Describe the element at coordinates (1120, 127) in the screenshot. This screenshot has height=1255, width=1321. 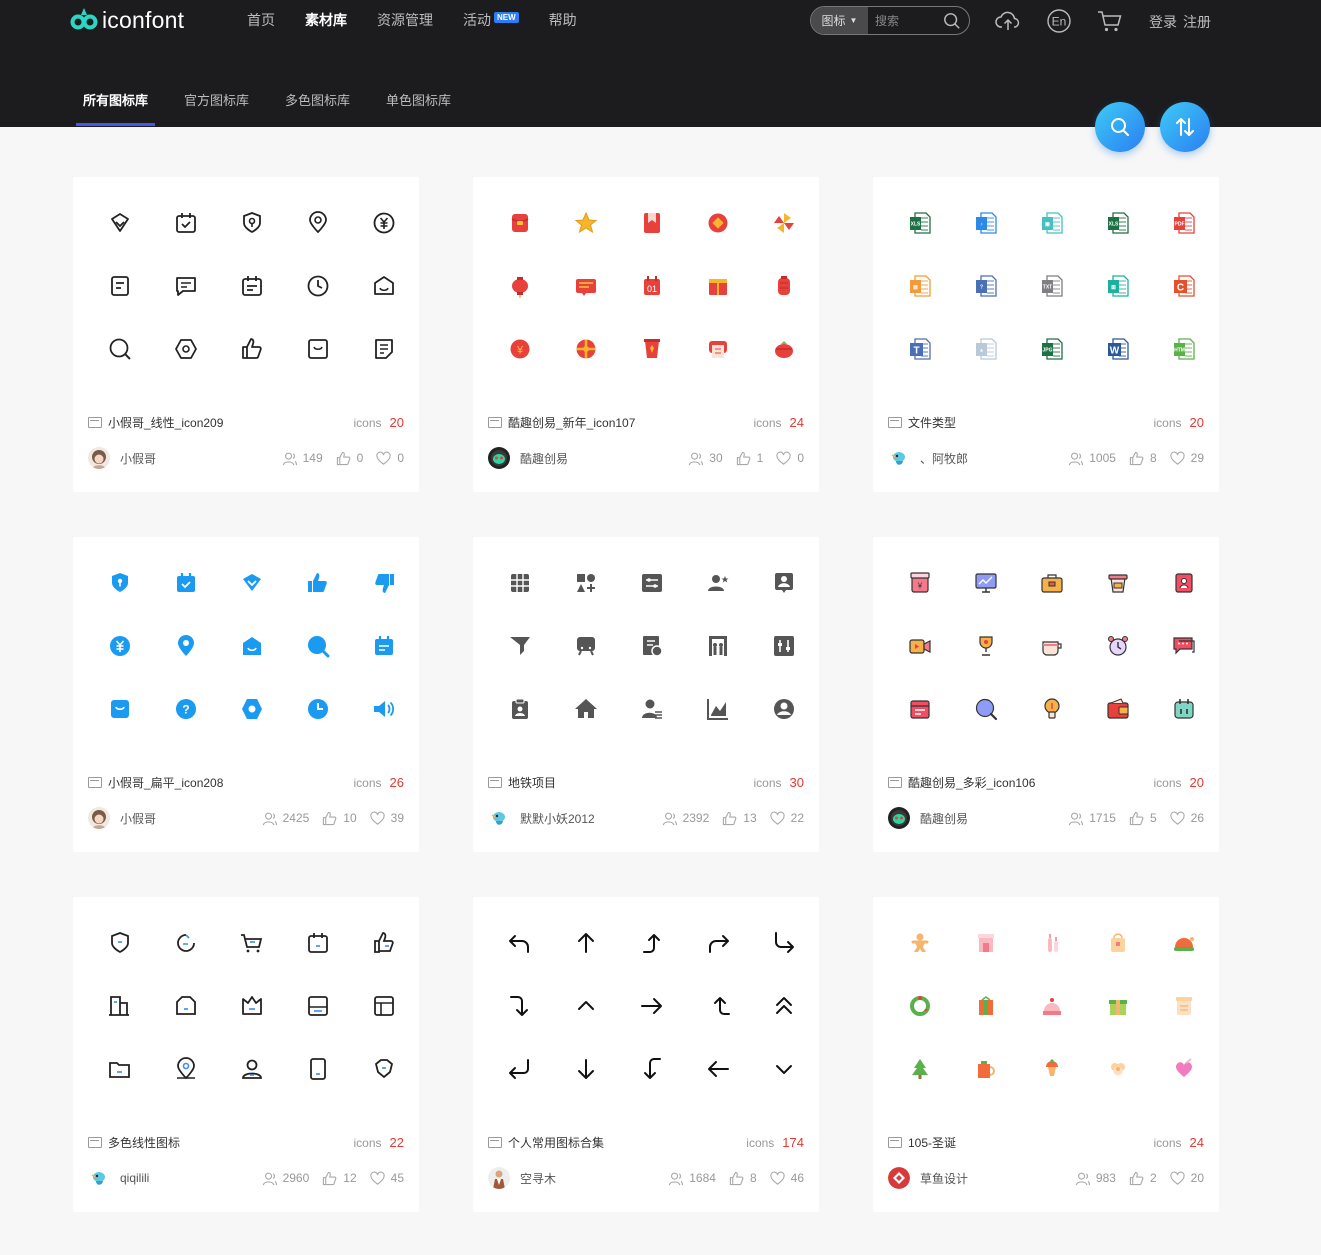
I see `search-fab-button` at that location.